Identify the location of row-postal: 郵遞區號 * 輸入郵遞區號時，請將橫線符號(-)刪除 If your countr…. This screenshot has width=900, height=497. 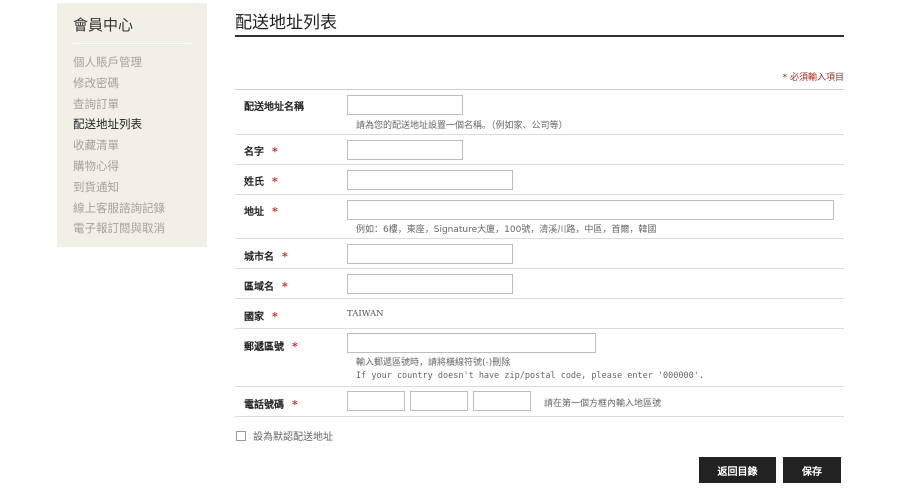
(539, 358).